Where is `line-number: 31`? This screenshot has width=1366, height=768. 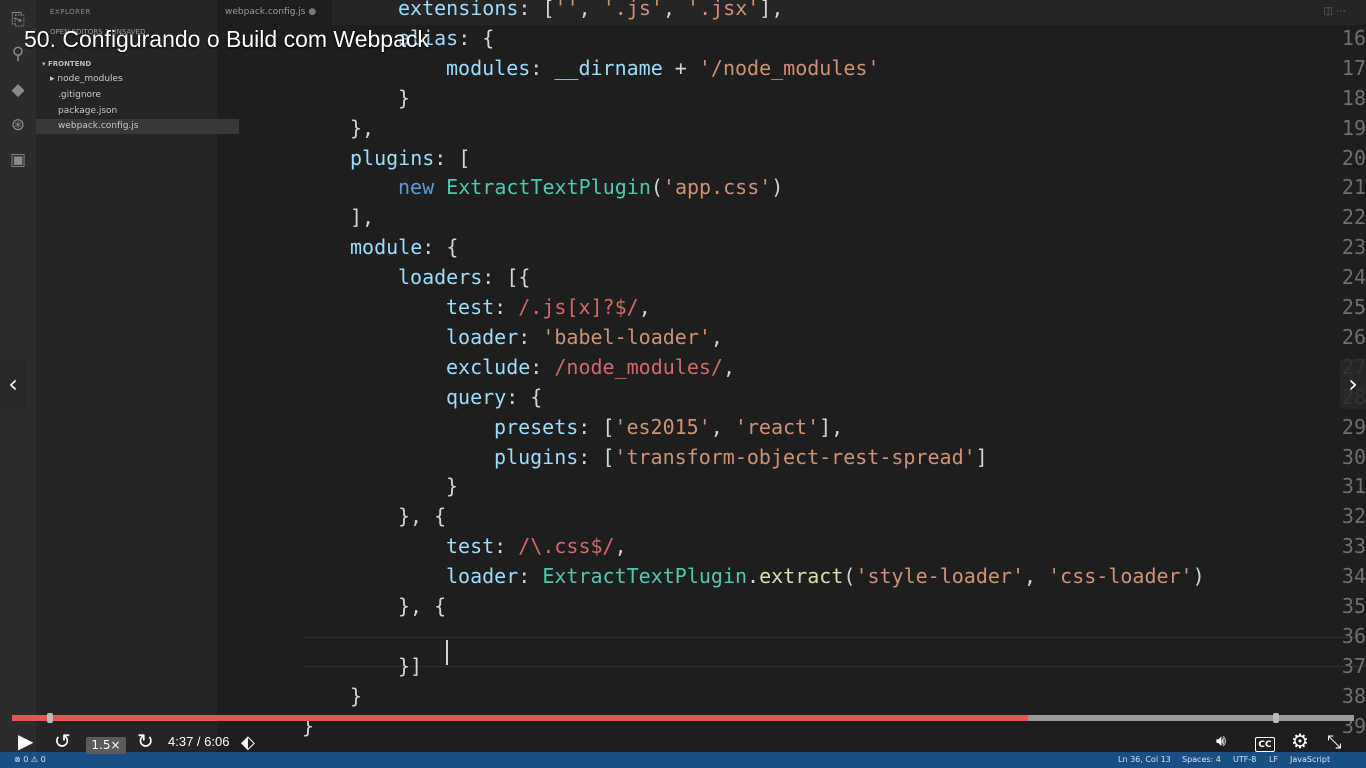 line-number: 31 is located at coordinates (1353, 486).